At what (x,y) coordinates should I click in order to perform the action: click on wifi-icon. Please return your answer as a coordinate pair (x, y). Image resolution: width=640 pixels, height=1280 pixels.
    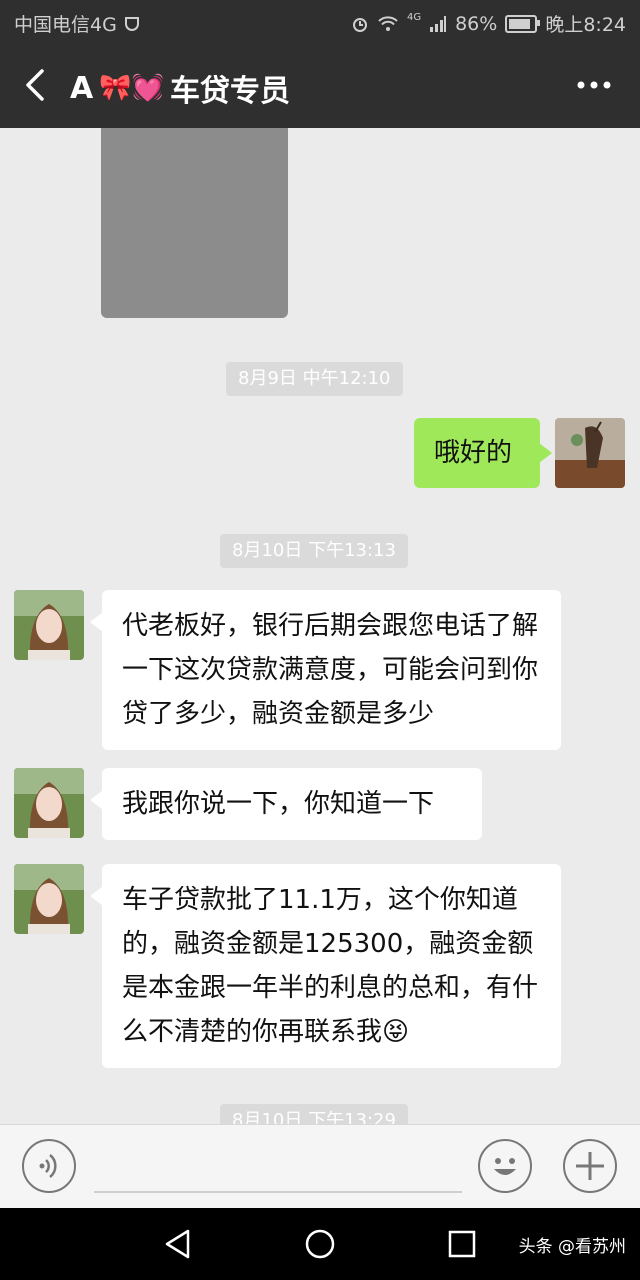
    Looking at the image, I should click on (388, 23).